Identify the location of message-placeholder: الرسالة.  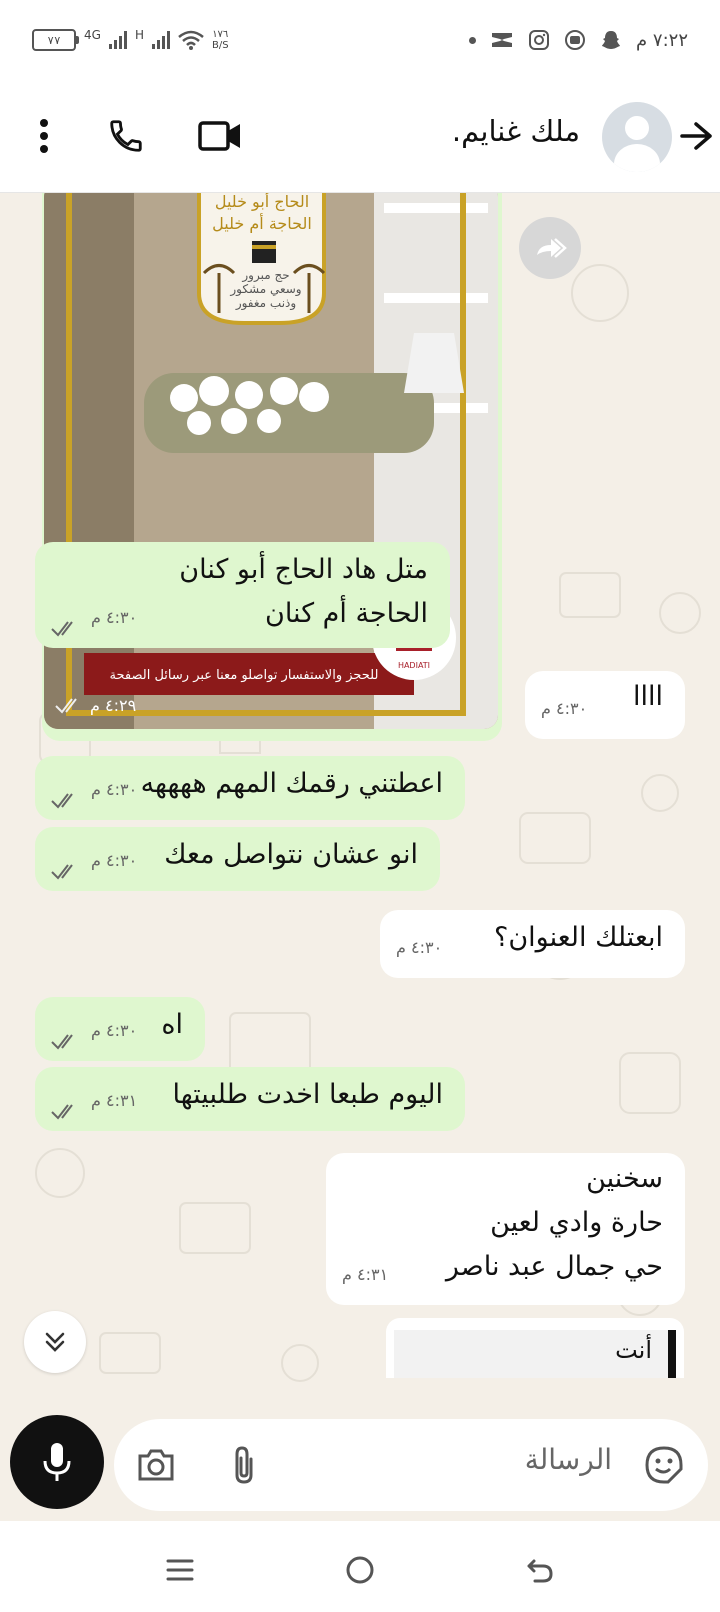
(568, 1459).